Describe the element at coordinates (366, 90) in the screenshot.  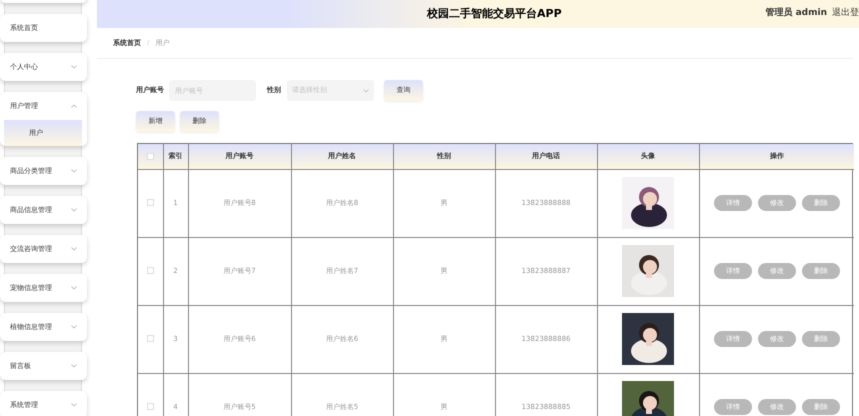
I see `chevron-down-icon` at that location.